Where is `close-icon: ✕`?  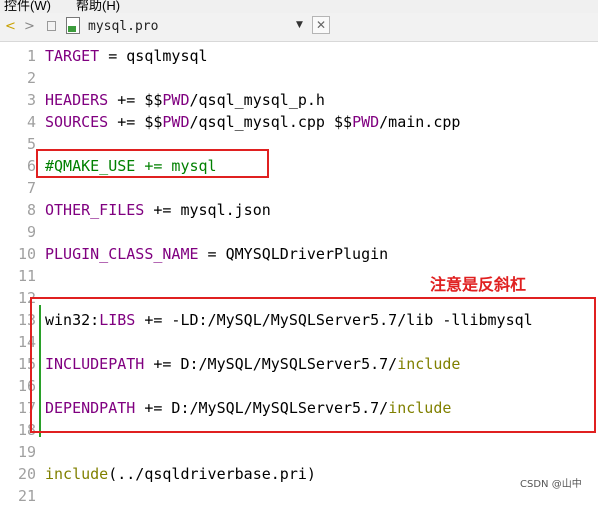
close-icon: ✕ is located at coordinates (321, 25).